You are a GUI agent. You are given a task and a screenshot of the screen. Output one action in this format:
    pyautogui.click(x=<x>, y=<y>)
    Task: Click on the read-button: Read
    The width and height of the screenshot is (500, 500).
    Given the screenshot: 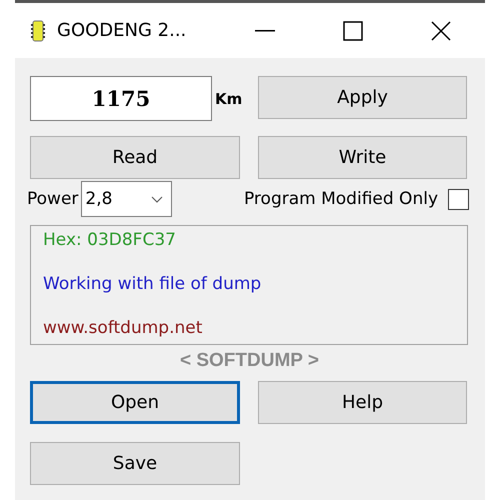 What is the action you would take?
    pyautogui.click(x=135, y=157)
    